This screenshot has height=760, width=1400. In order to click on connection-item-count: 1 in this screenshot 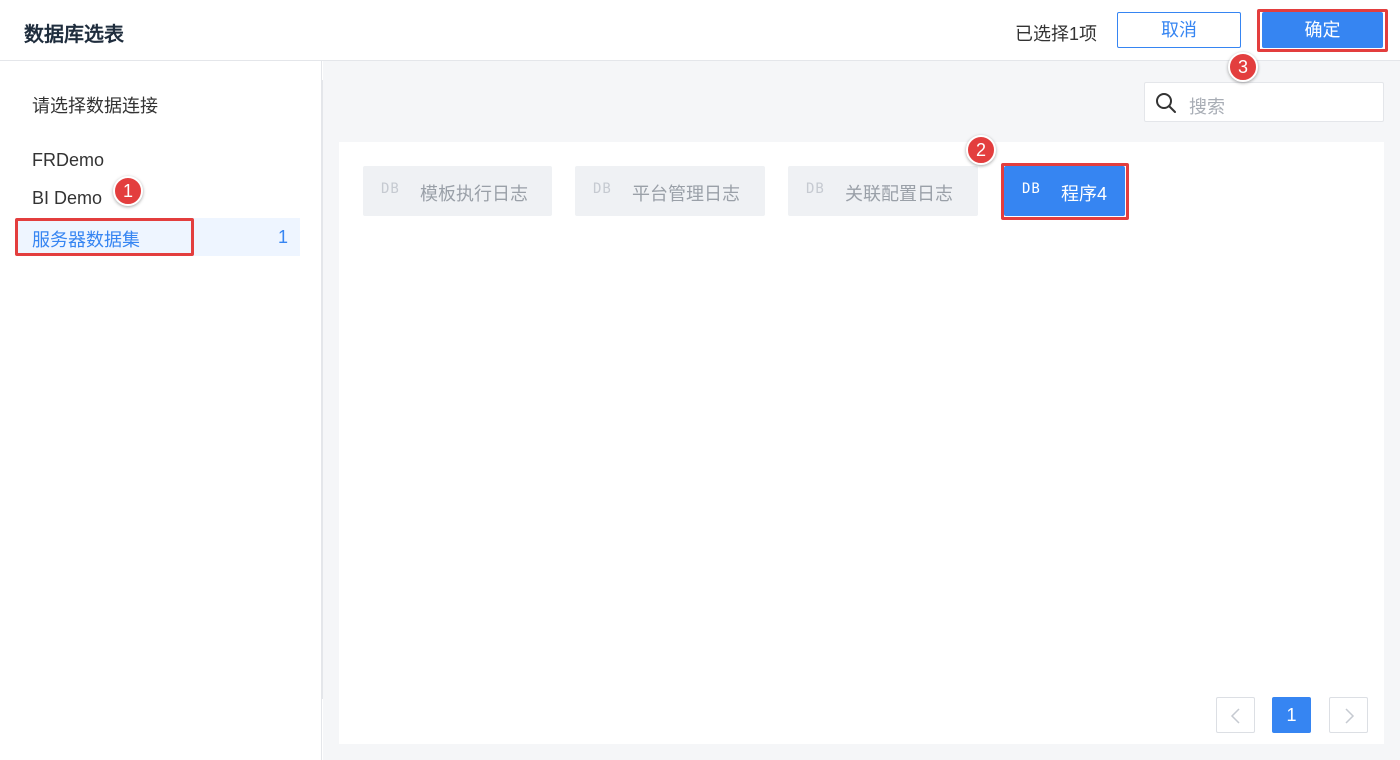, I will do `click(282, 237)`.